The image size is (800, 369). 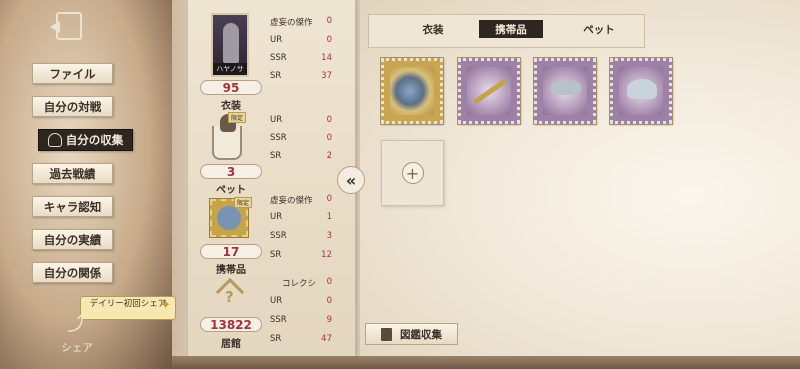 I want to click on back-icon, so click(x=66, y=26).